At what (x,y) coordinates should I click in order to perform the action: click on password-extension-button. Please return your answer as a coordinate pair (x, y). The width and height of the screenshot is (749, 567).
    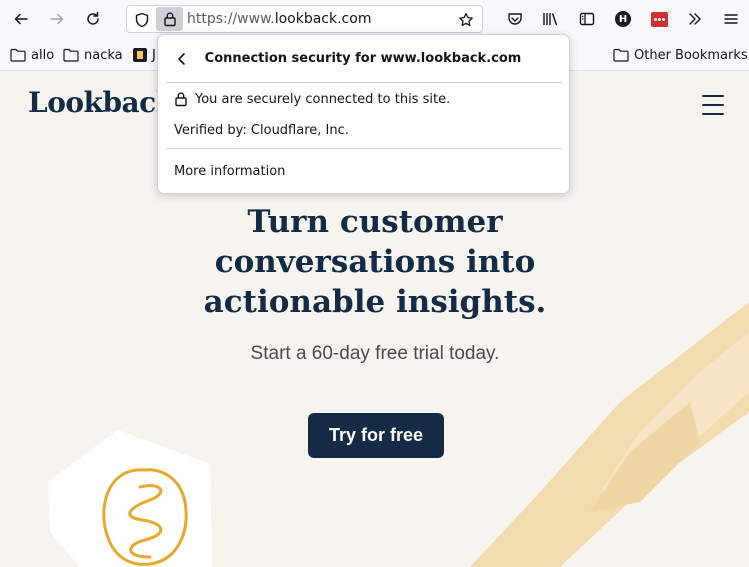
    Looking at the image, I should click on (659, 19).